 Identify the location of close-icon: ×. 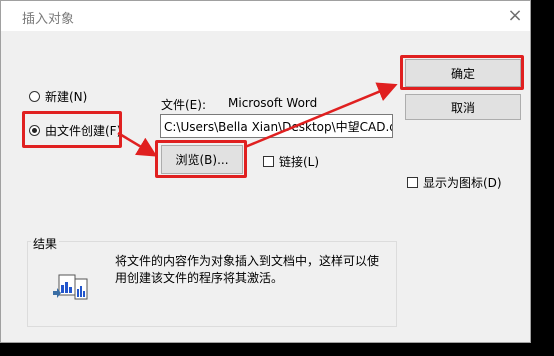
(515, 16).